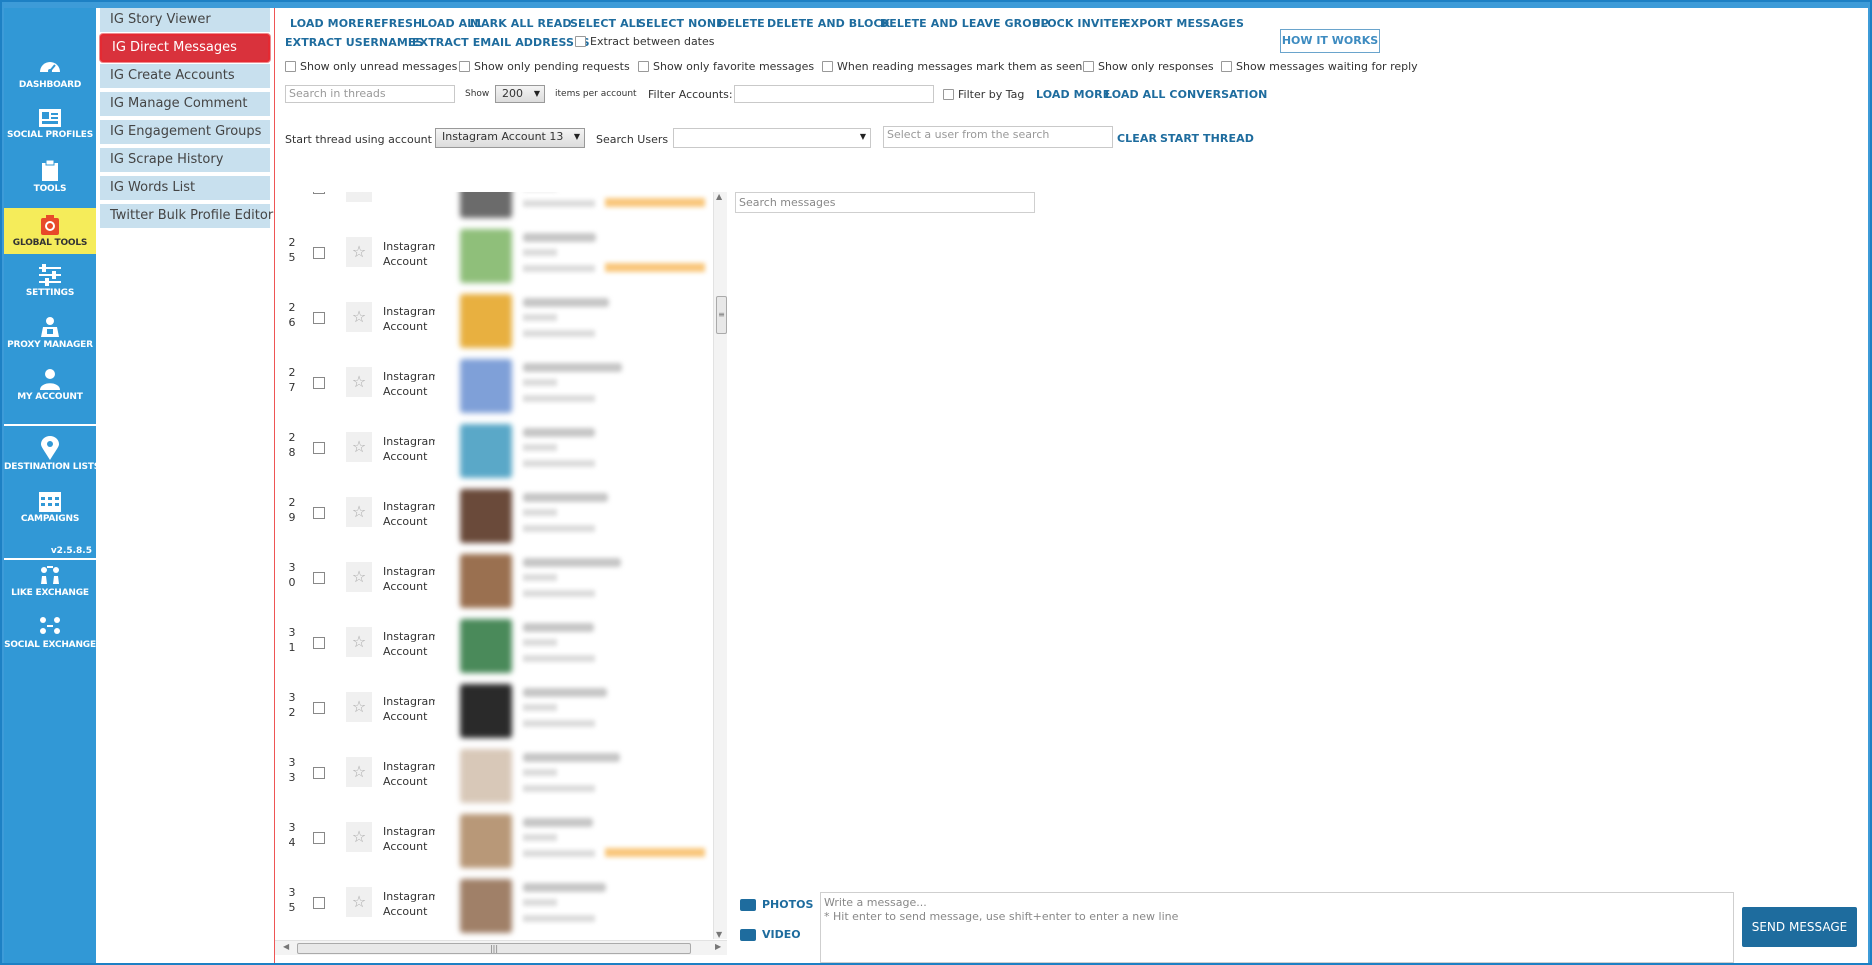  Describe the element at coordinates (185, 48) in the screenshot. I see `subnav-ig-direct-messages: IG Direct Messages` at that location.